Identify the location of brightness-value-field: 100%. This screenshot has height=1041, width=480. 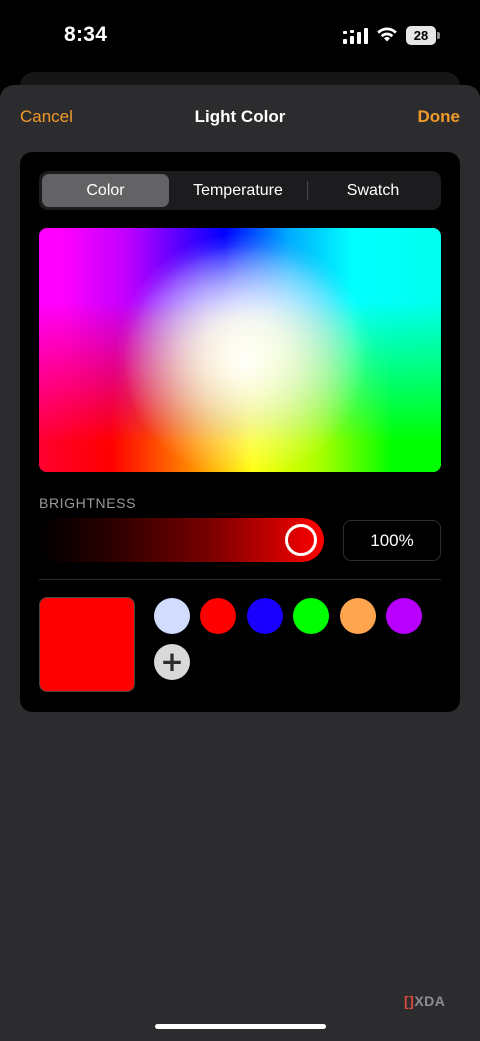
(392, 540).